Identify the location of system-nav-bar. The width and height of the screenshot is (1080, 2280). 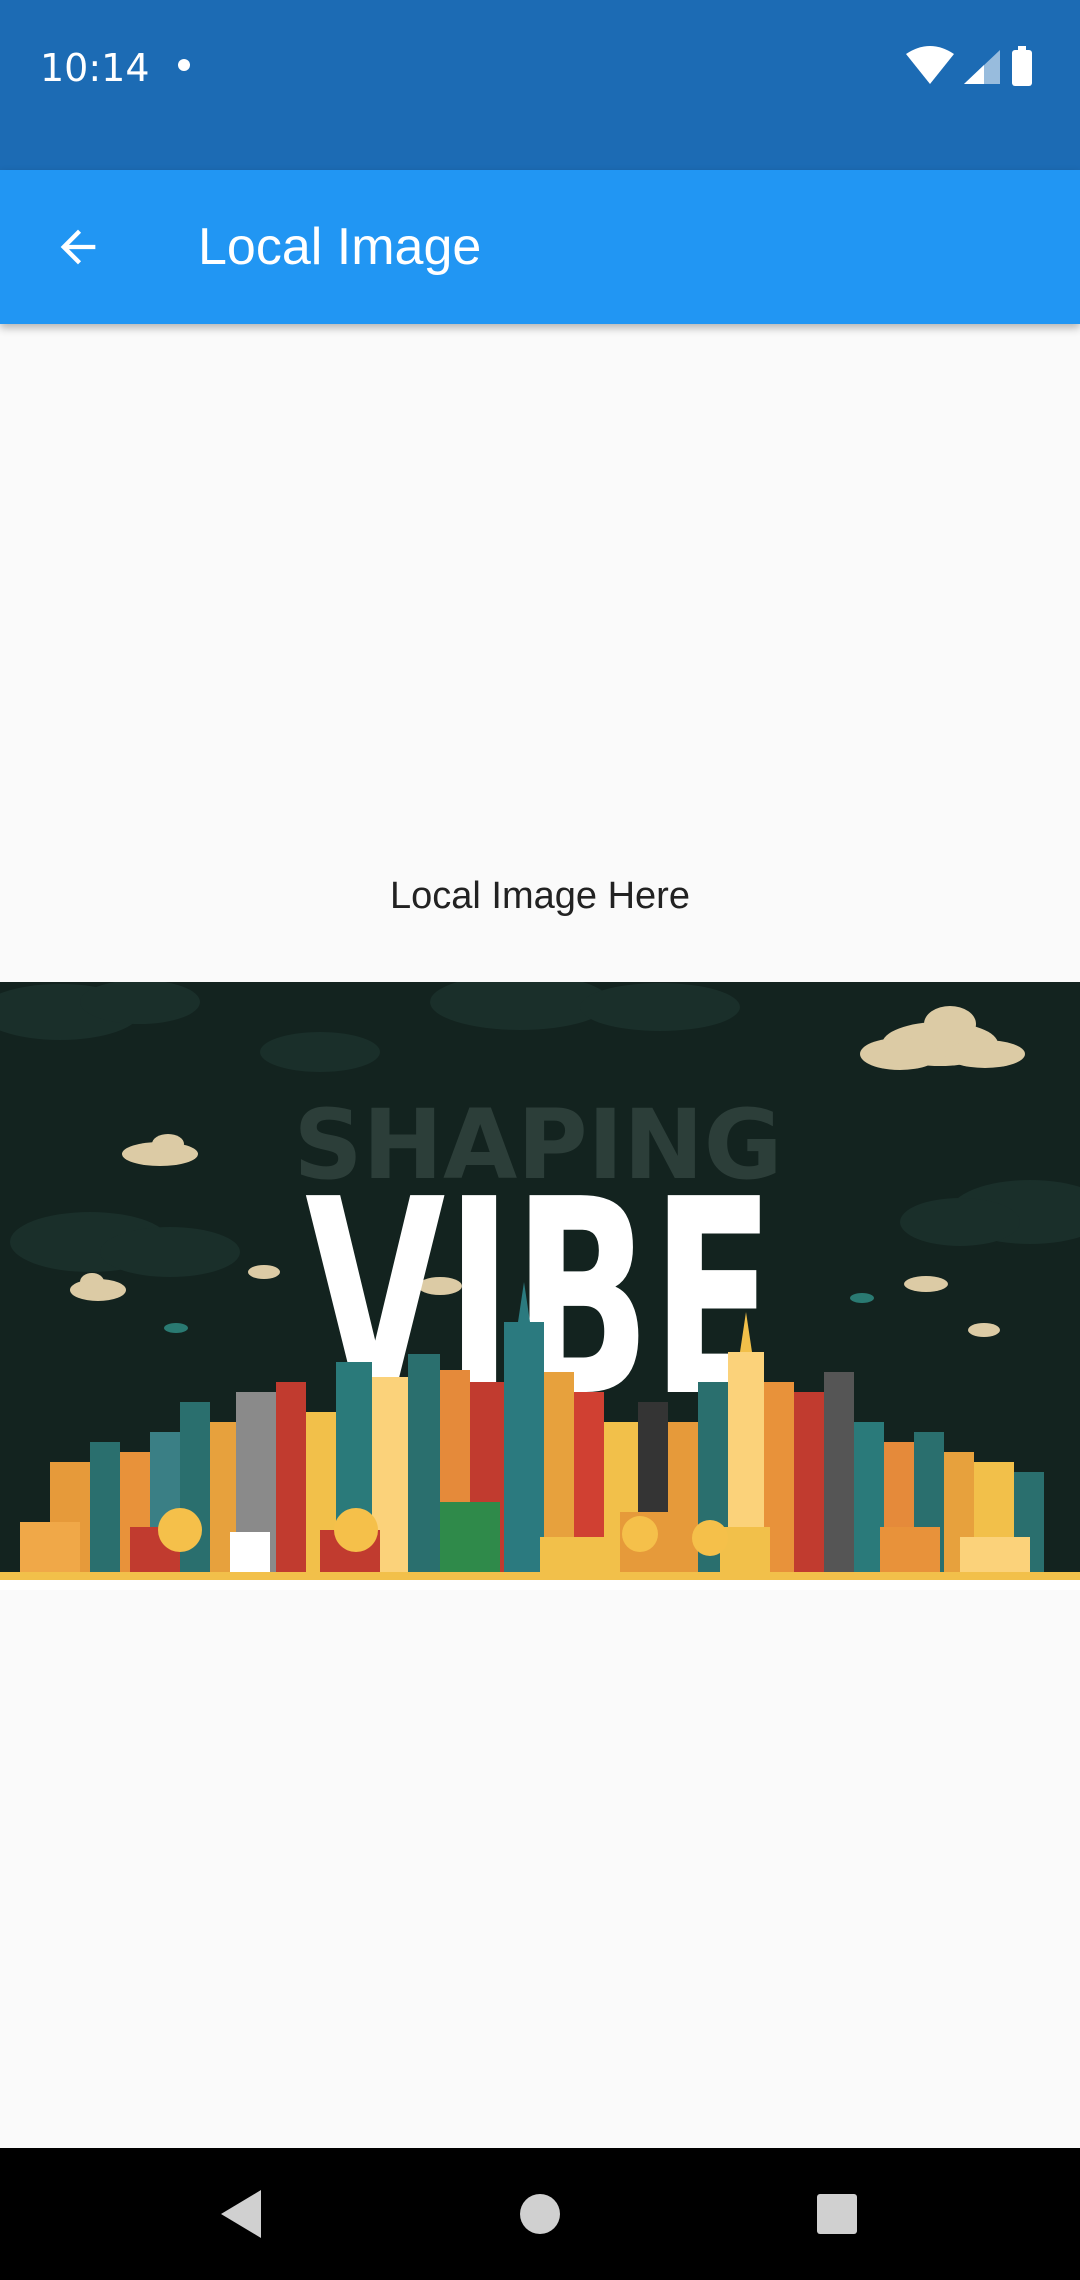
(540, 2214).